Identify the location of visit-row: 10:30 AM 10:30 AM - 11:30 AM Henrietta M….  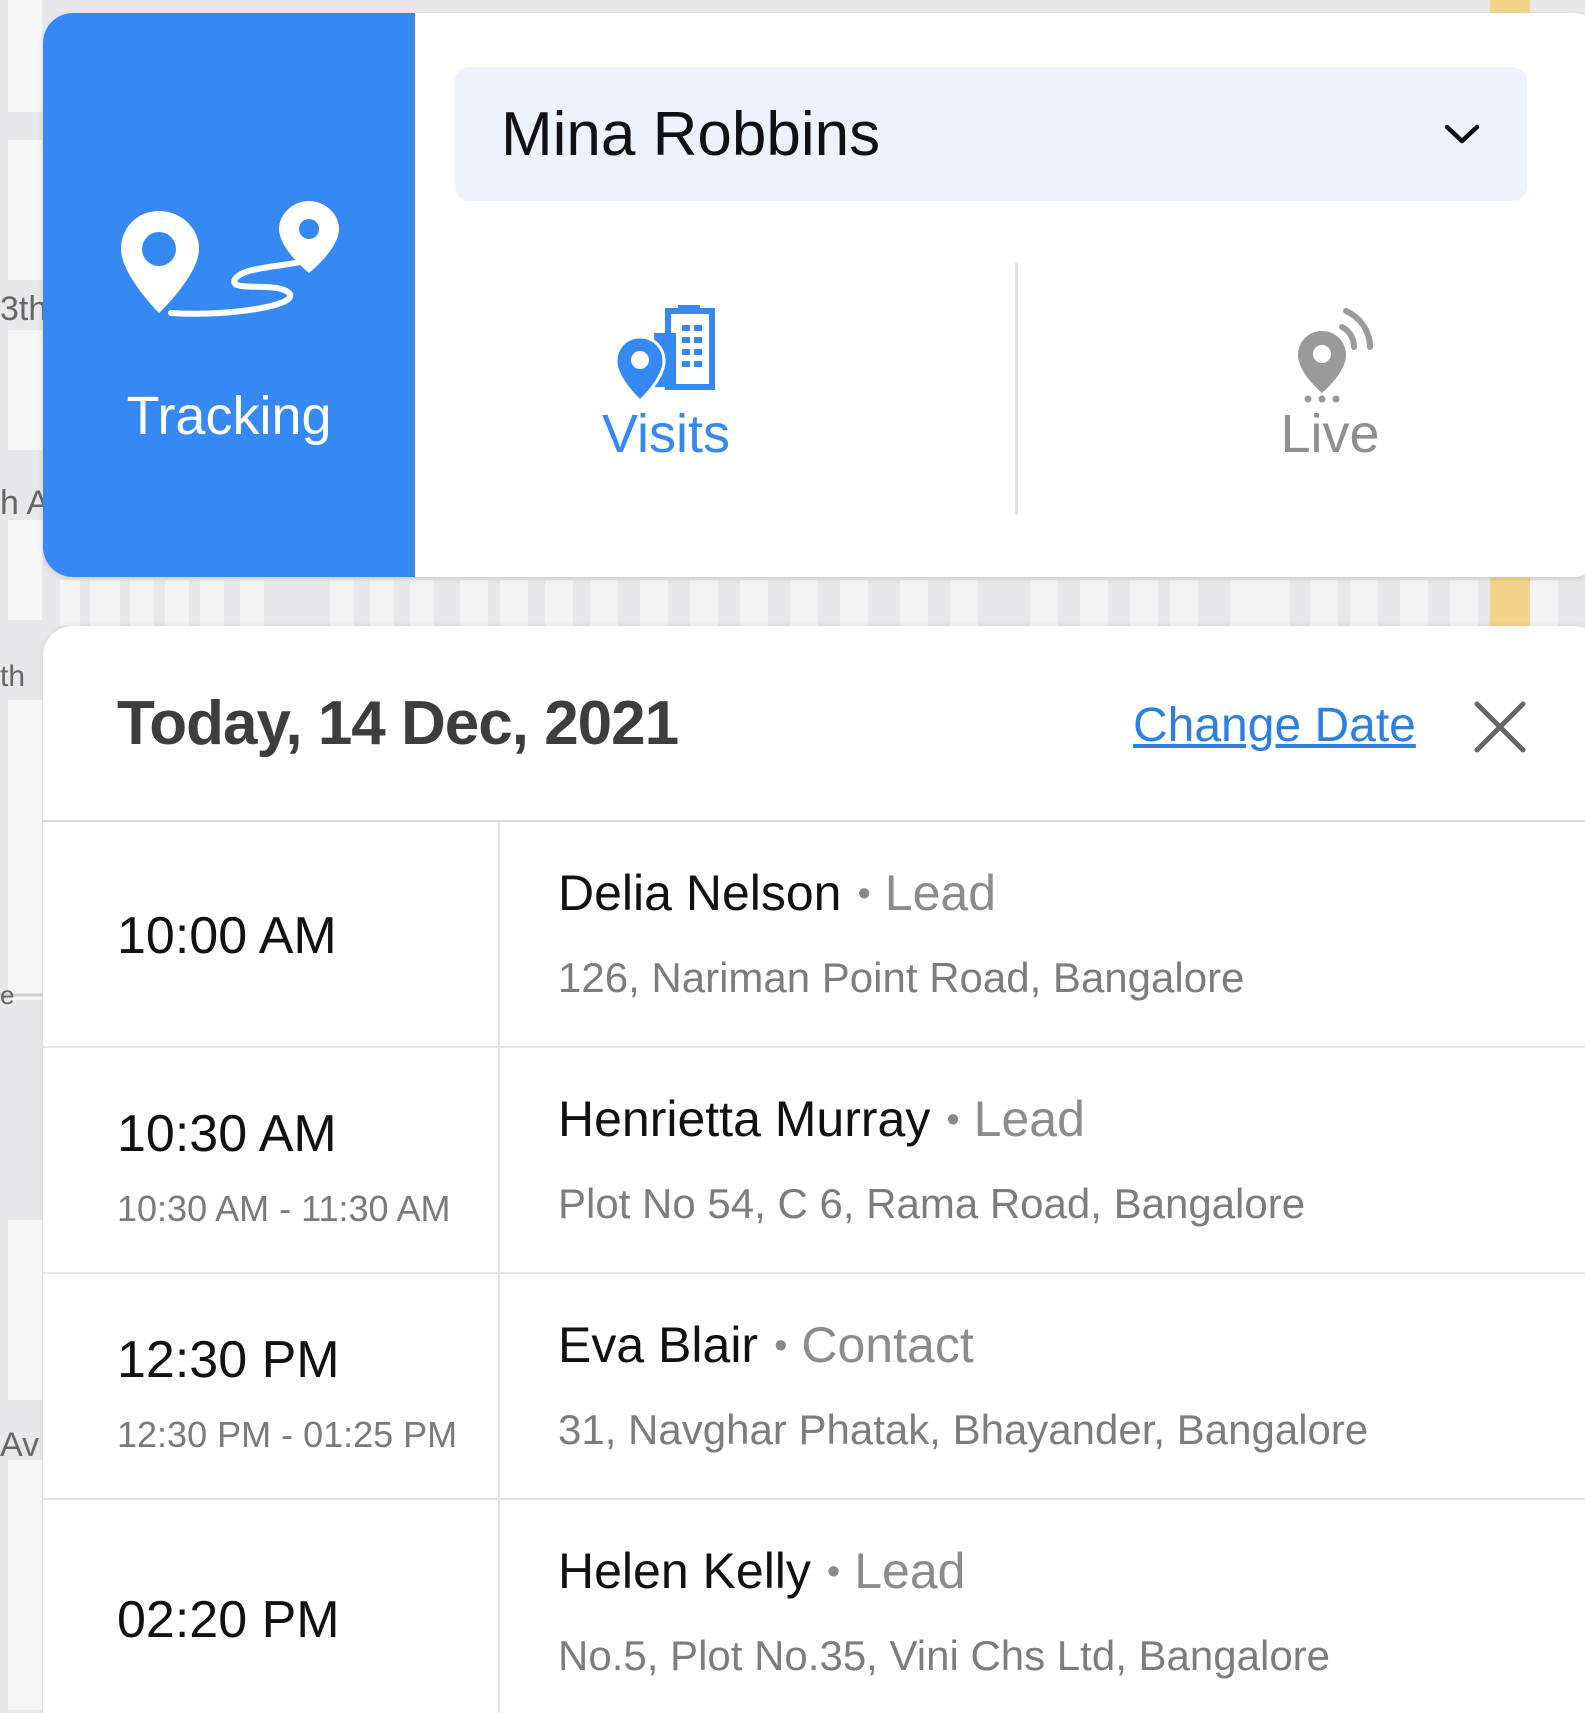
(814, 1161).